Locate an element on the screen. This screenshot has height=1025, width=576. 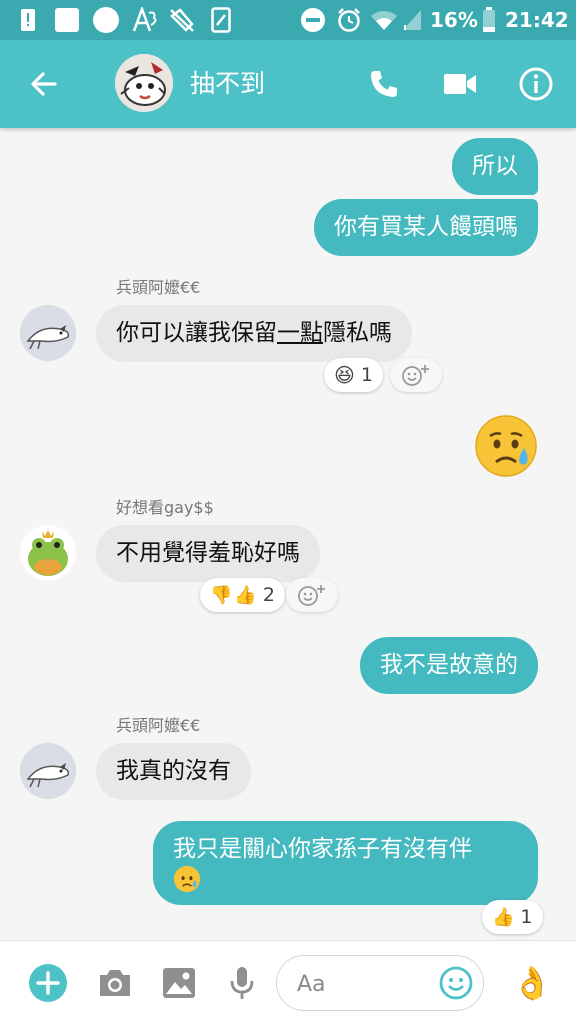
quick-reaction-button: 👌 is located at coordinates (532, 983).